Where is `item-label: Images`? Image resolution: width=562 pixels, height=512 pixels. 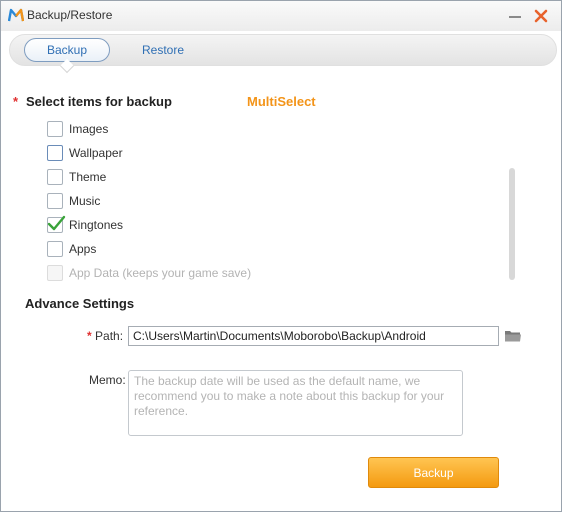
item-label: Images is located at coordinates (89, 129).